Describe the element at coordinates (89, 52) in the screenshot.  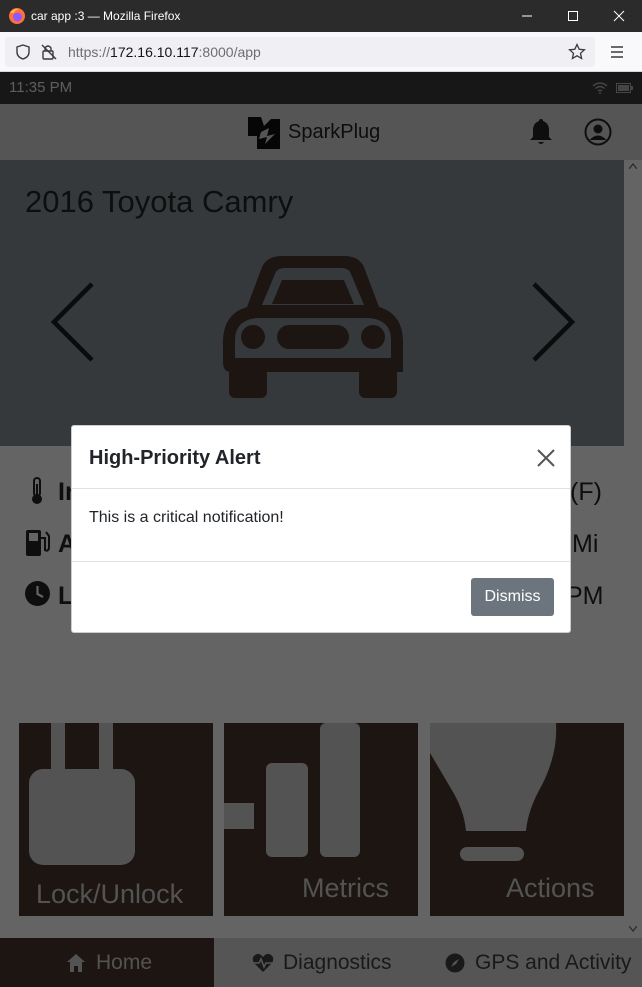
I see `url-scheme: https://` at that location.